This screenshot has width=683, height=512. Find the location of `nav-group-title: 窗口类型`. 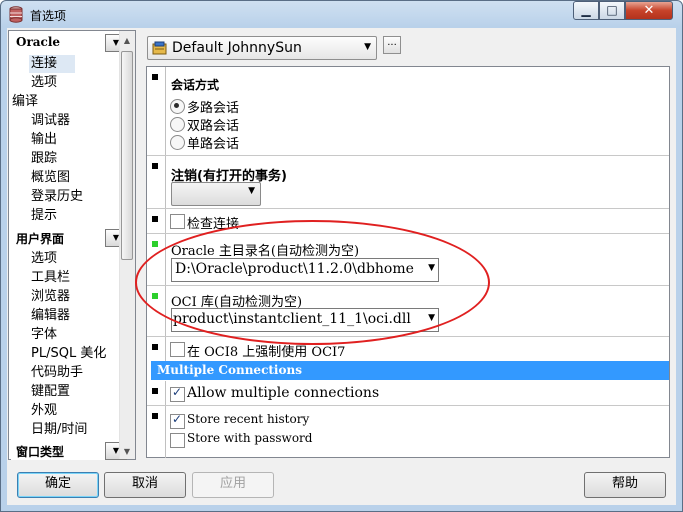

nav-group-title: 窗口类型 is located at coordinates (40, 452).